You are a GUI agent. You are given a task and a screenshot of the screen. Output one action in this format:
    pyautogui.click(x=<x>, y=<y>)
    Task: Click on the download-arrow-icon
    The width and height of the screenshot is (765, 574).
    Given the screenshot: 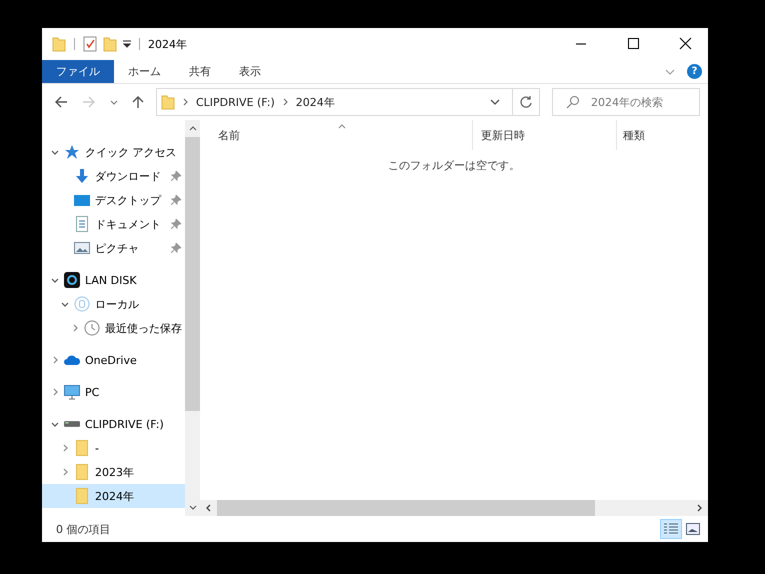 What is the action you would take?
    pyautogui.click(x=82, y=176)
    